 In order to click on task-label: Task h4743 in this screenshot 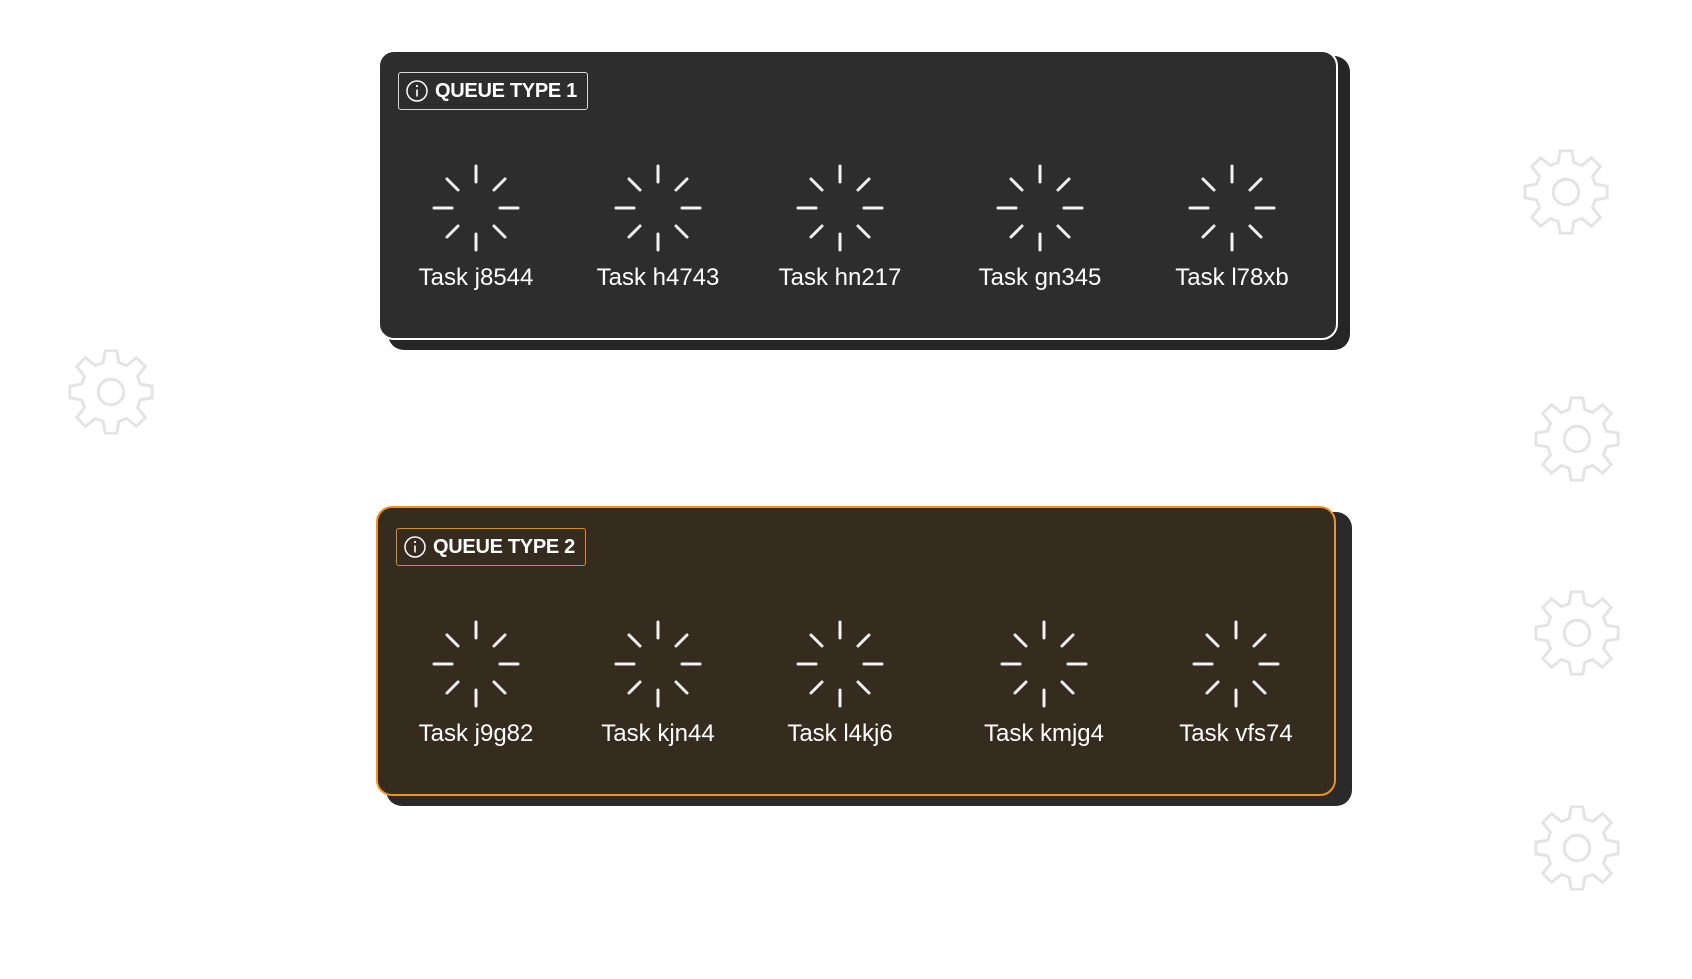, I will do `click(658, 277)`.